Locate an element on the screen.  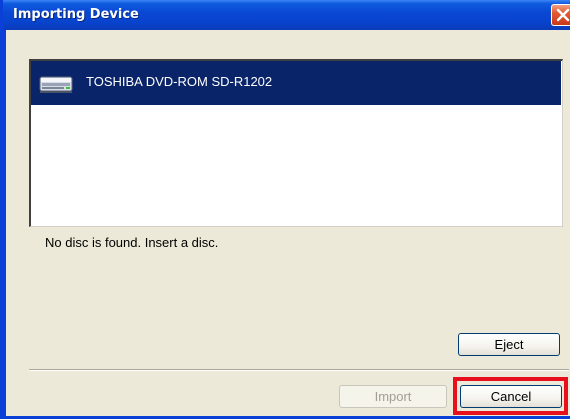
cancel-button: Cancel is located at coordinates (511, 396).